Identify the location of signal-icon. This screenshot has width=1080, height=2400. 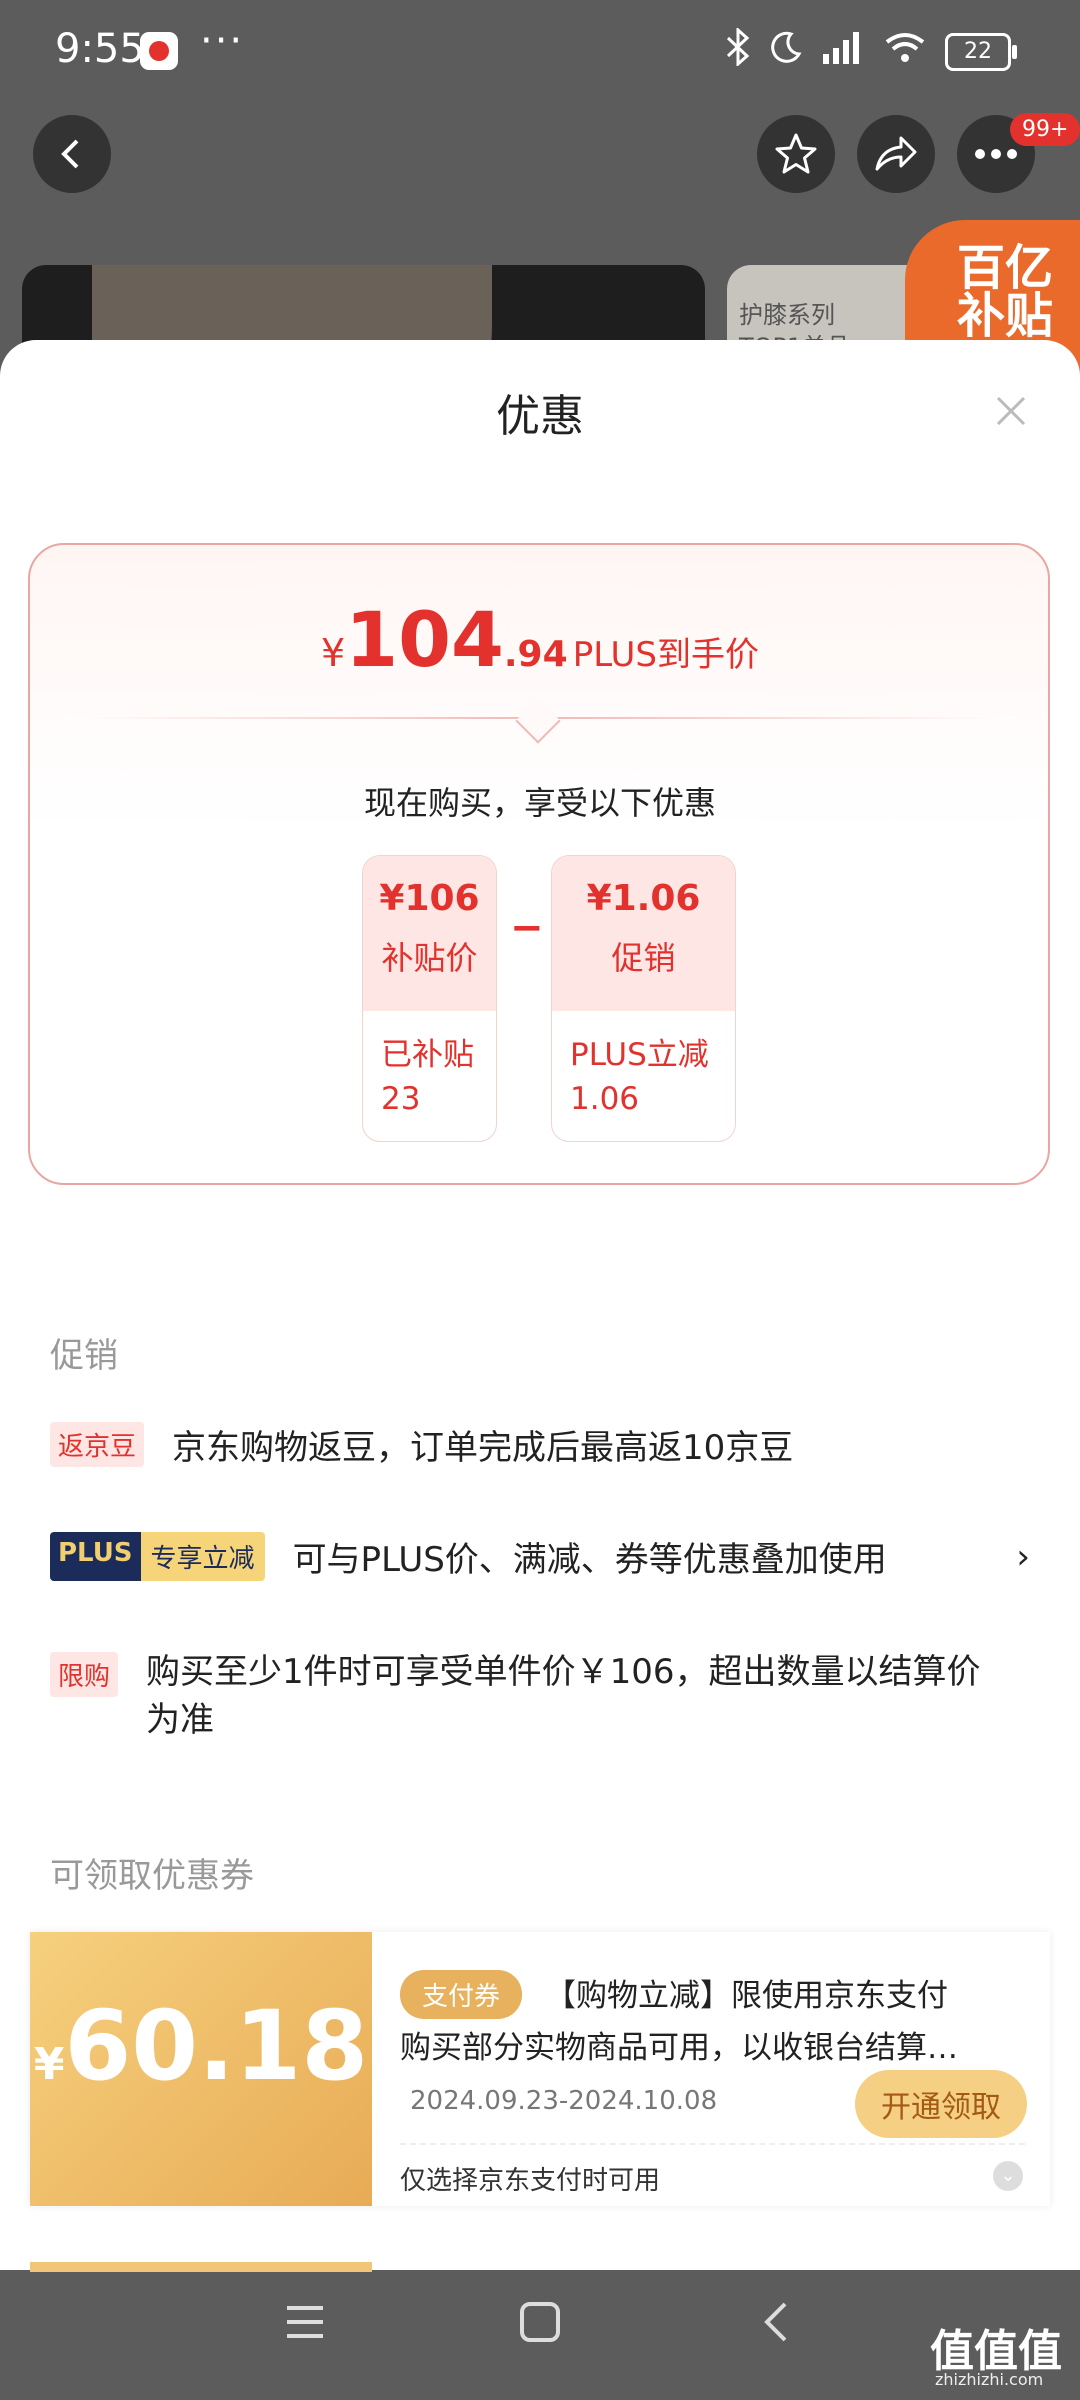
(843, 51).